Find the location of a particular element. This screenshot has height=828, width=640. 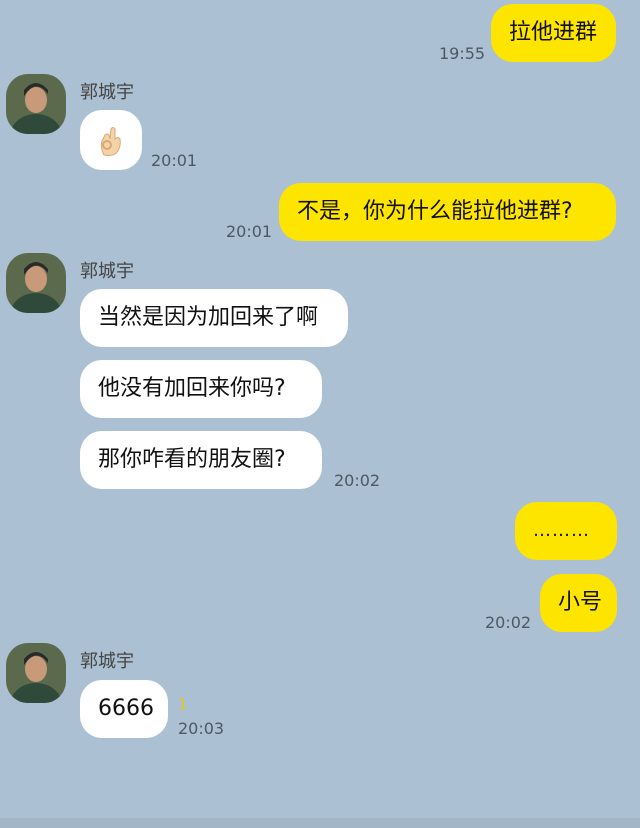

my-message-bubble: 拉他进群 is located at coordinates (553, 33).